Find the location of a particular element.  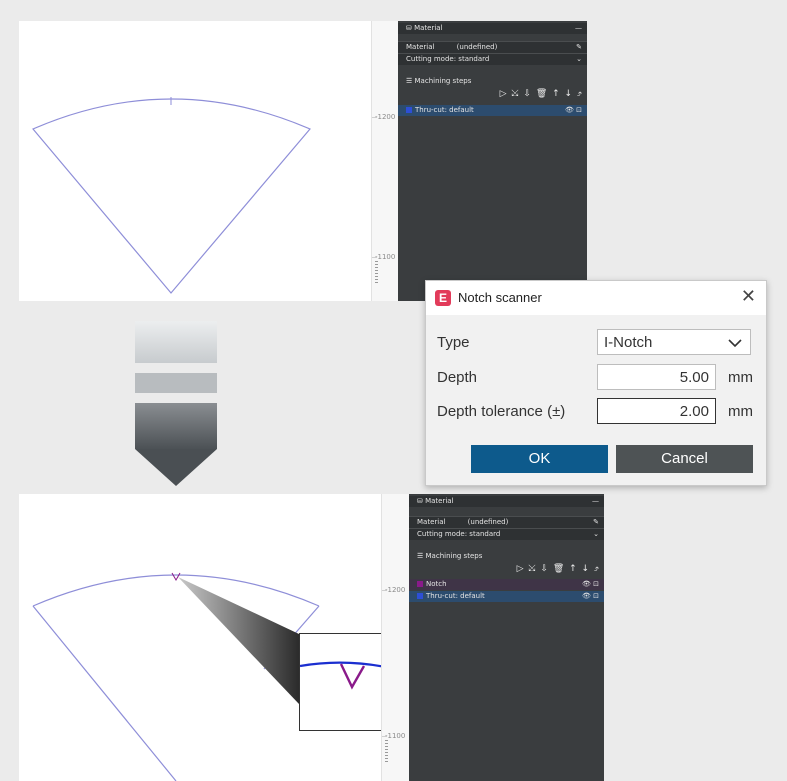

top-step-thru-cut: Thru-cut: default 👁 ⊡ is located at coordinates (492, 110).